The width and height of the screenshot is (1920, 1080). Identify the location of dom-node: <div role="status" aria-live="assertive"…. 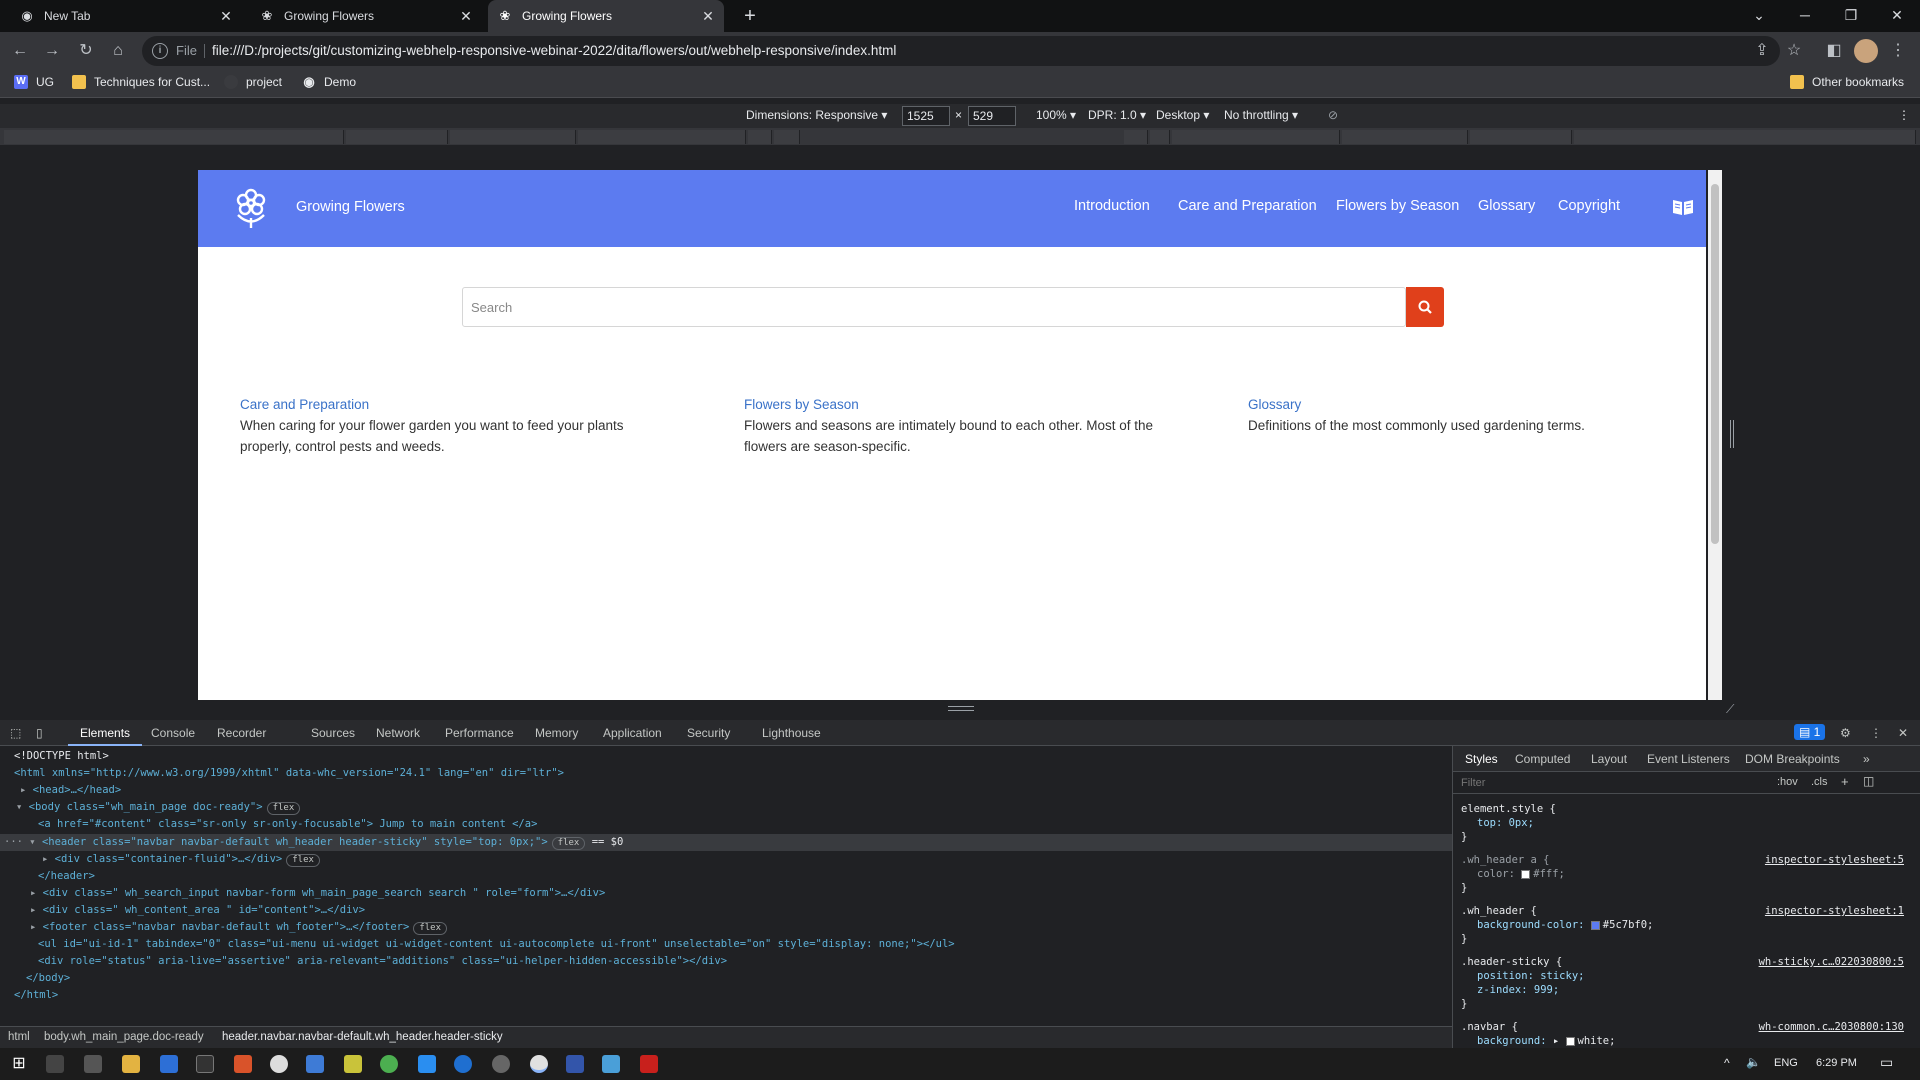
(382, 961).